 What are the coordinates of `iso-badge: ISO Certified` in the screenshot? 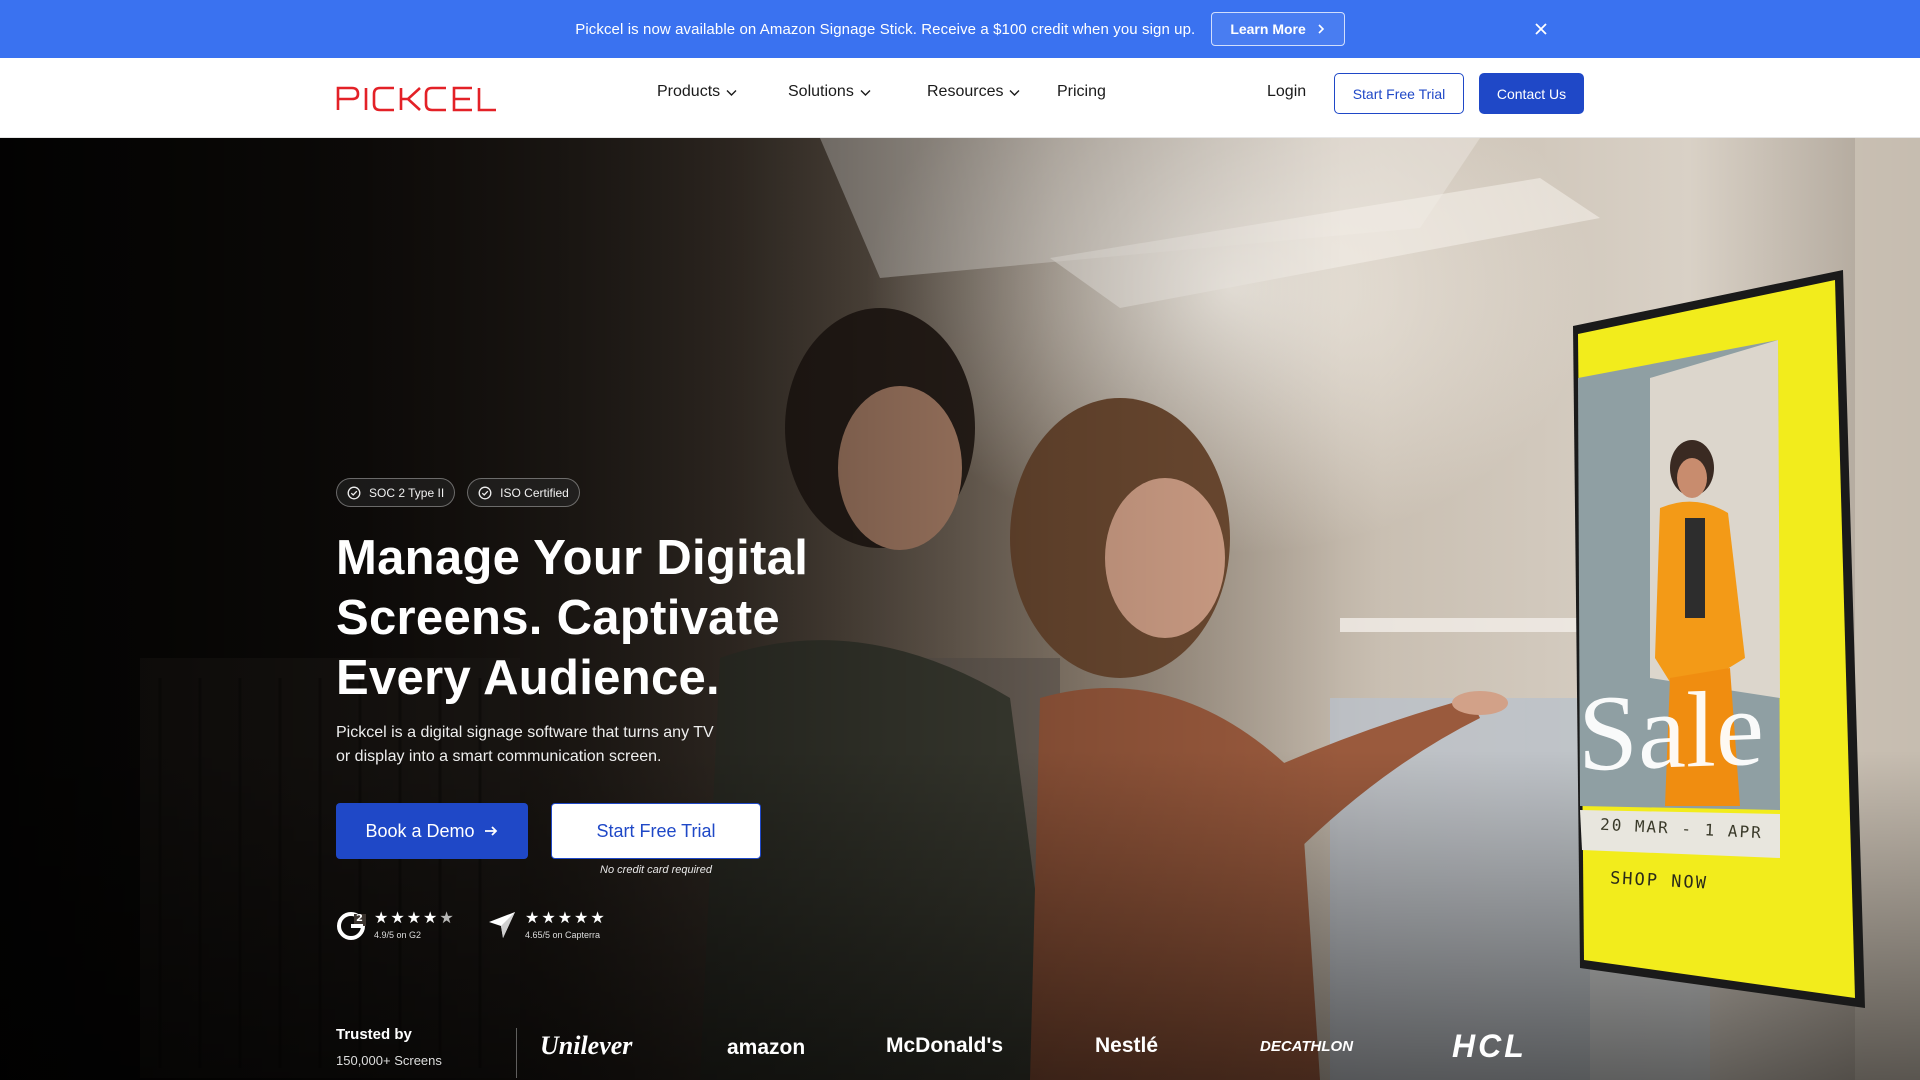 It's located at (523, 492).